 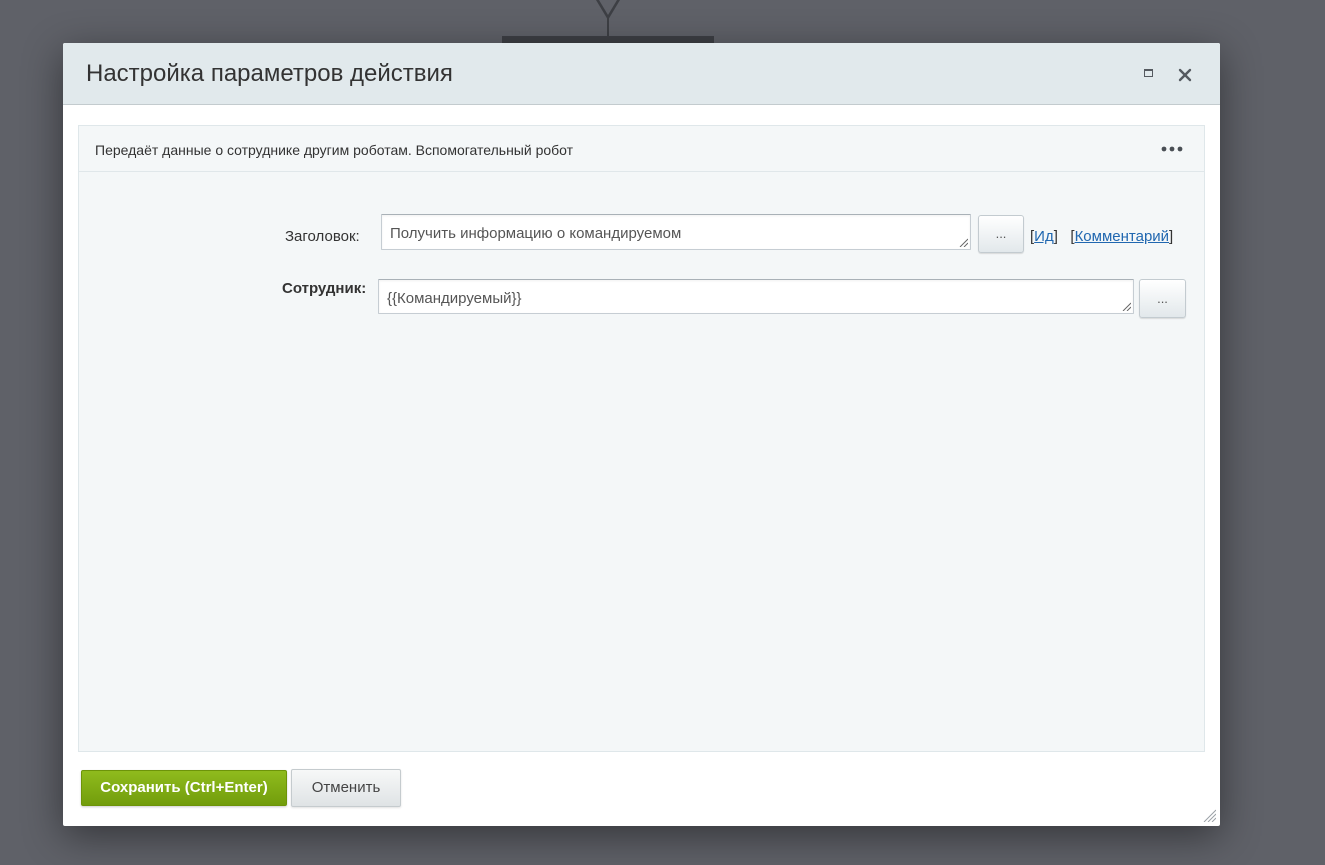 What do you see at coordinates (641, 74) in the screenshot?
I see `dialog-header: Настройка параметров действия` at bounding box center [641, 74].